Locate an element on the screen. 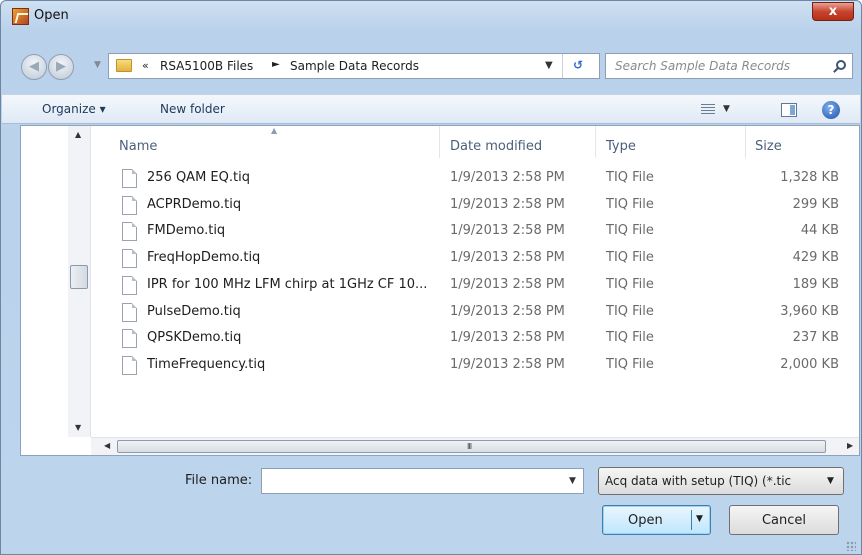 The height and width of the screenshot is (555, 862). file-size: 189 KB is located at coordinates (815, 284).